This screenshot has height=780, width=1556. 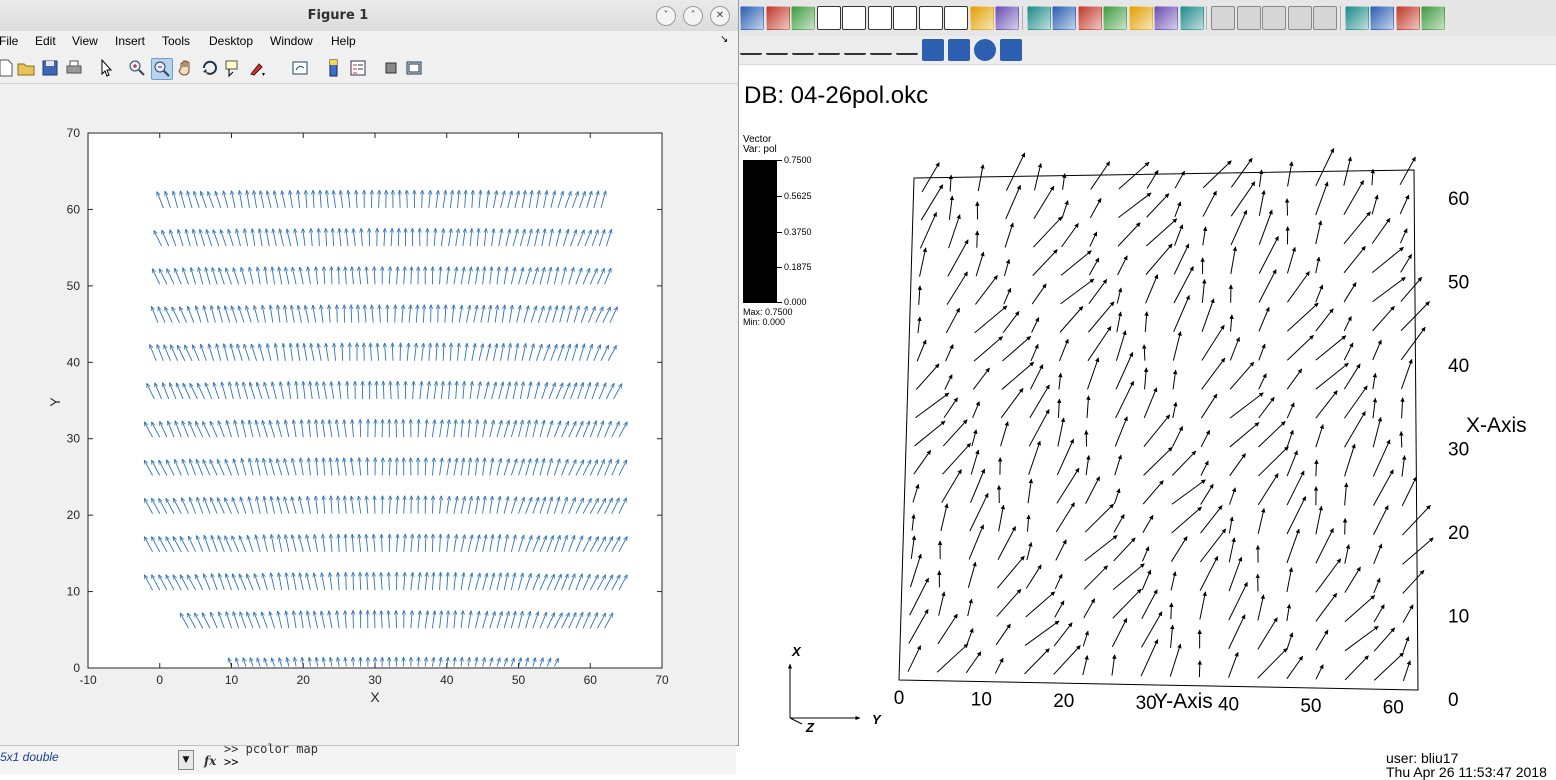 What do you see at coordinates (720, 16) in the screenshot?
I see `close-button: ✕` at bounding box center [720, 16].